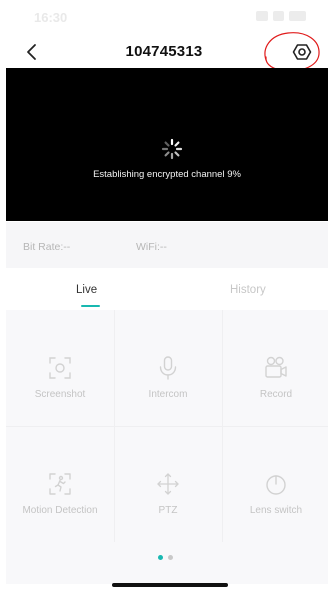  I want to click on signal-icon, so click(262, 16).